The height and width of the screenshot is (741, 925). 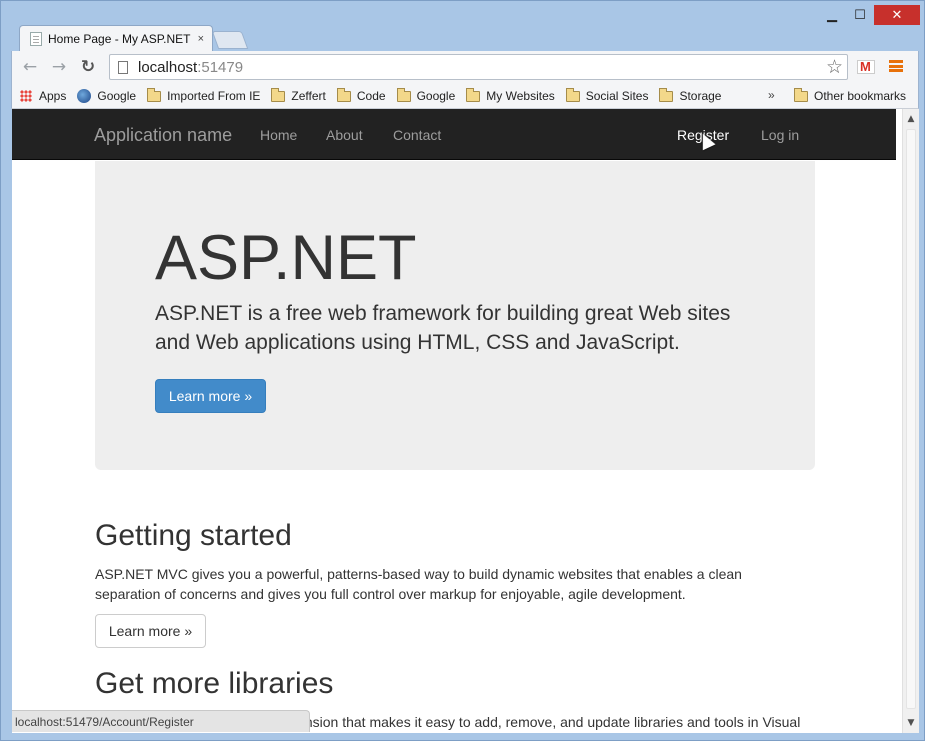 I want to click on bookmark-my-websites: My Websites, so click(x=510, y=95).